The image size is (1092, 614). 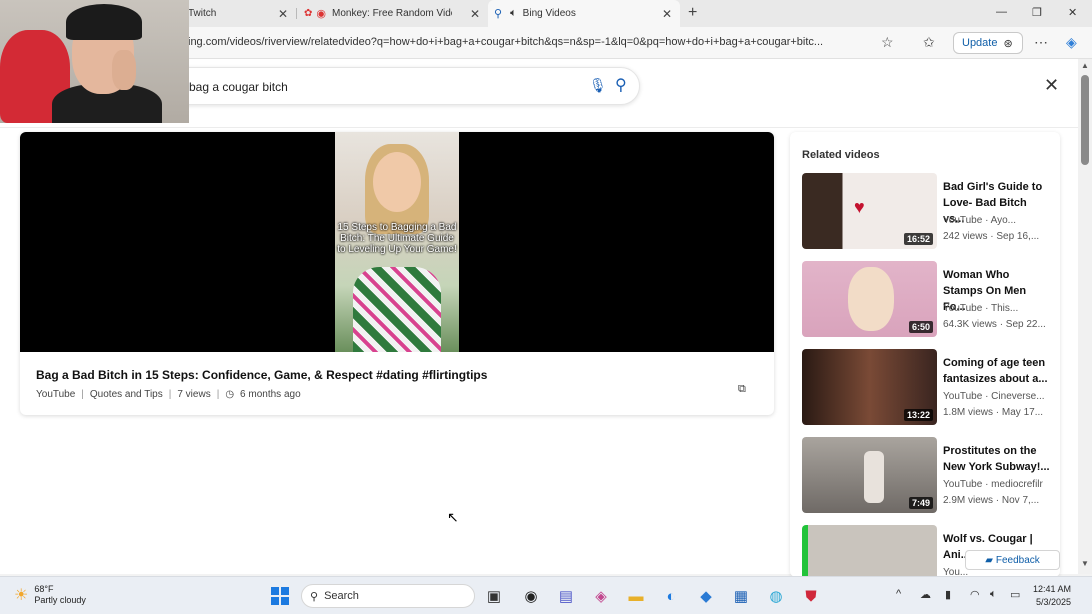 I want to click on task-view-icon: ▣, so click(x=494, y=596).